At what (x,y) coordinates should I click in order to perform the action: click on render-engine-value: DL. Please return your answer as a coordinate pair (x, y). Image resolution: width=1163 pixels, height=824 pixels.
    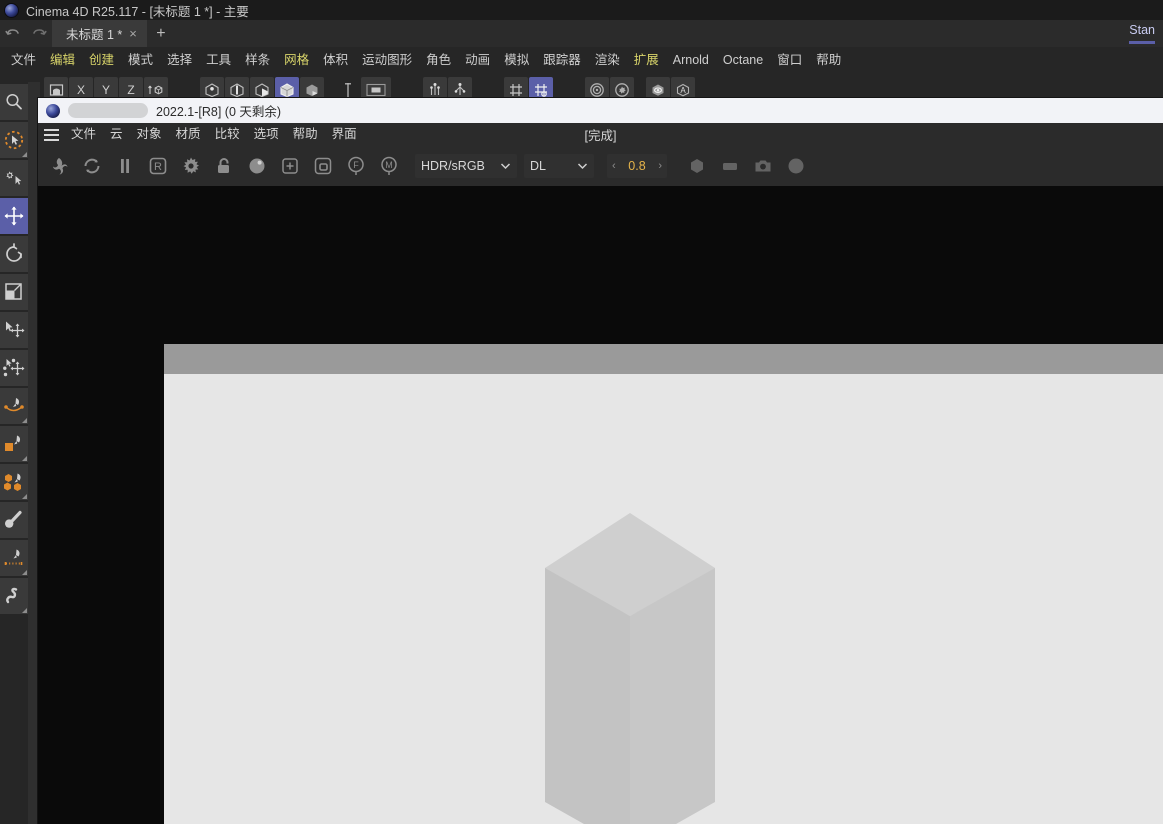
    Looking at the image, I should click on (538, 166).